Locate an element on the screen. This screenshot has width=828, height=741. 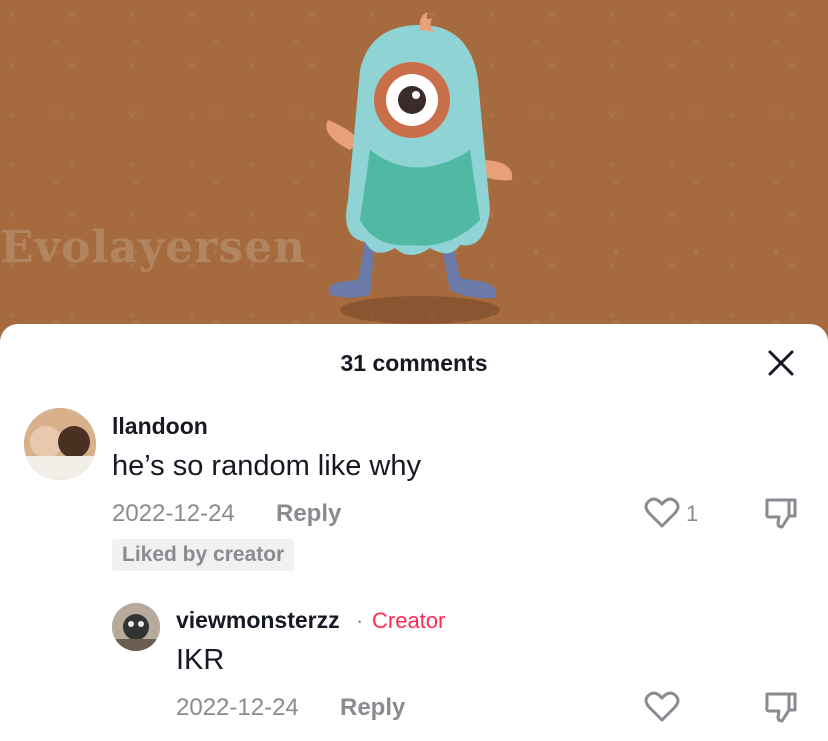
close-icon is located at coordinates (781, 363).